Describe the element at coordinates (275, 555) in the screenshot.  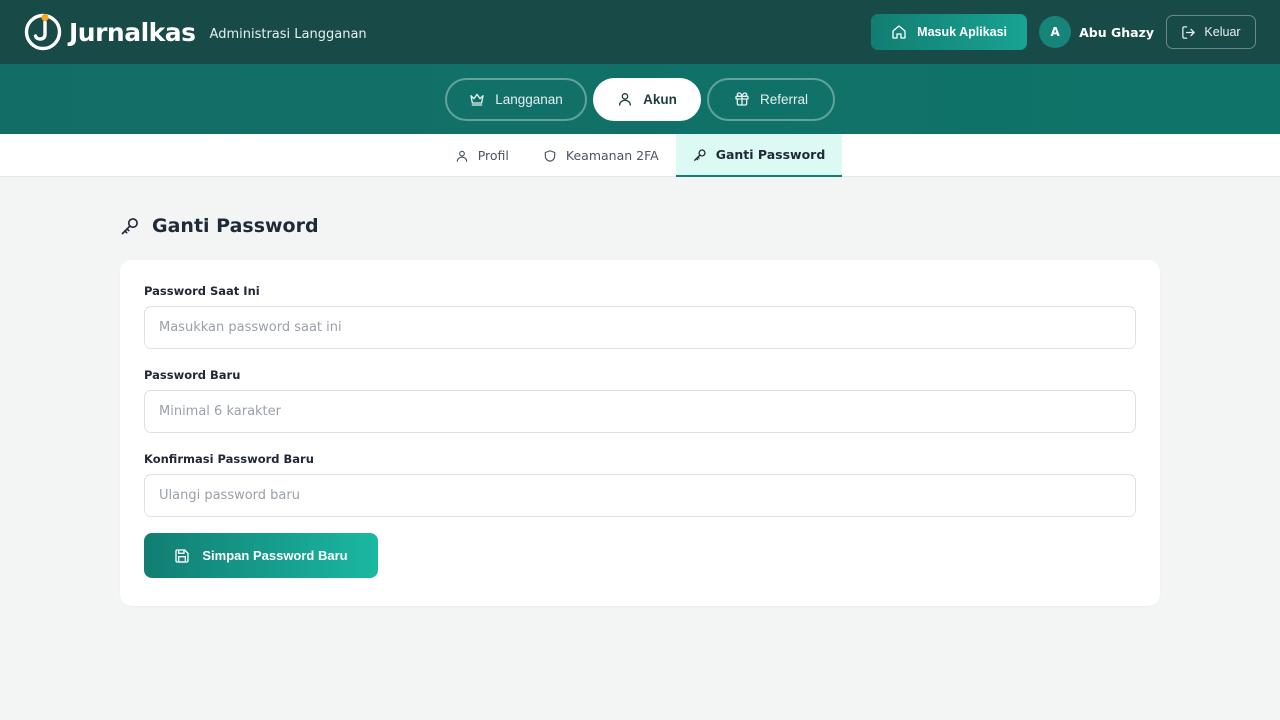
I see `save-password-label: Simpan Password Baru` at that location.